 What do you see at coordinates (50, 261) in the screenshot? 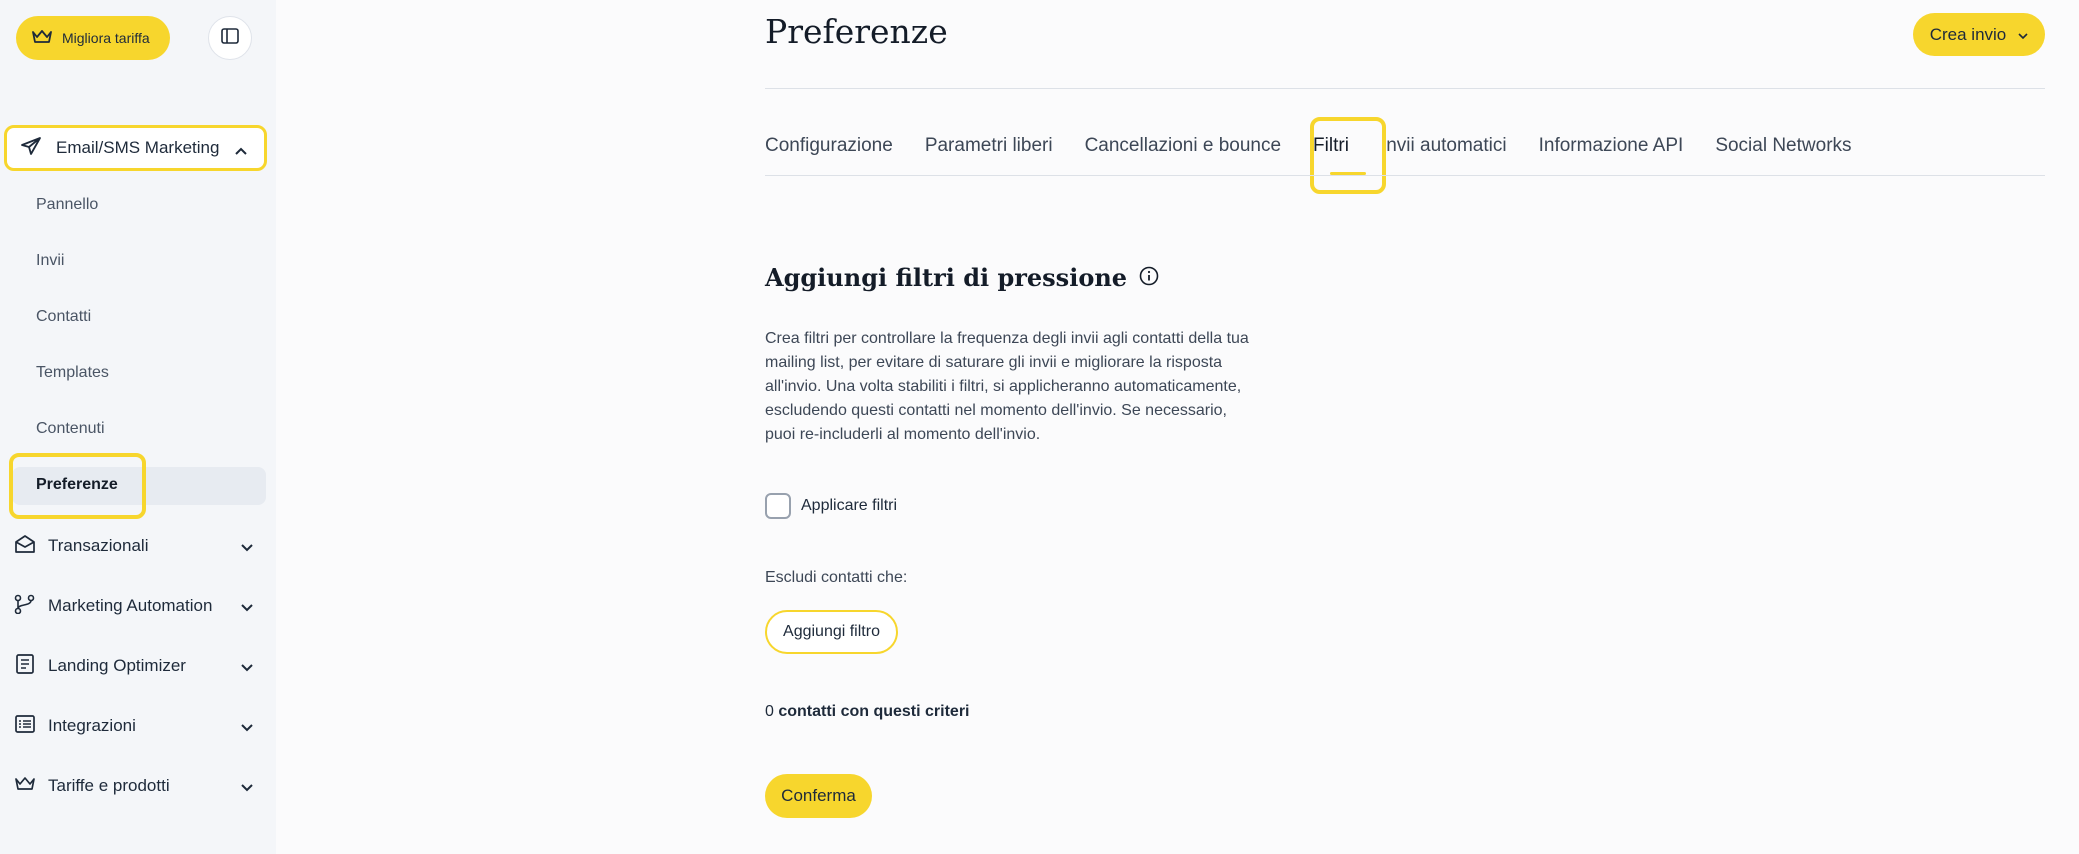
I see `sidebar-item-invii: Invii` at bounding box center [50, 261].